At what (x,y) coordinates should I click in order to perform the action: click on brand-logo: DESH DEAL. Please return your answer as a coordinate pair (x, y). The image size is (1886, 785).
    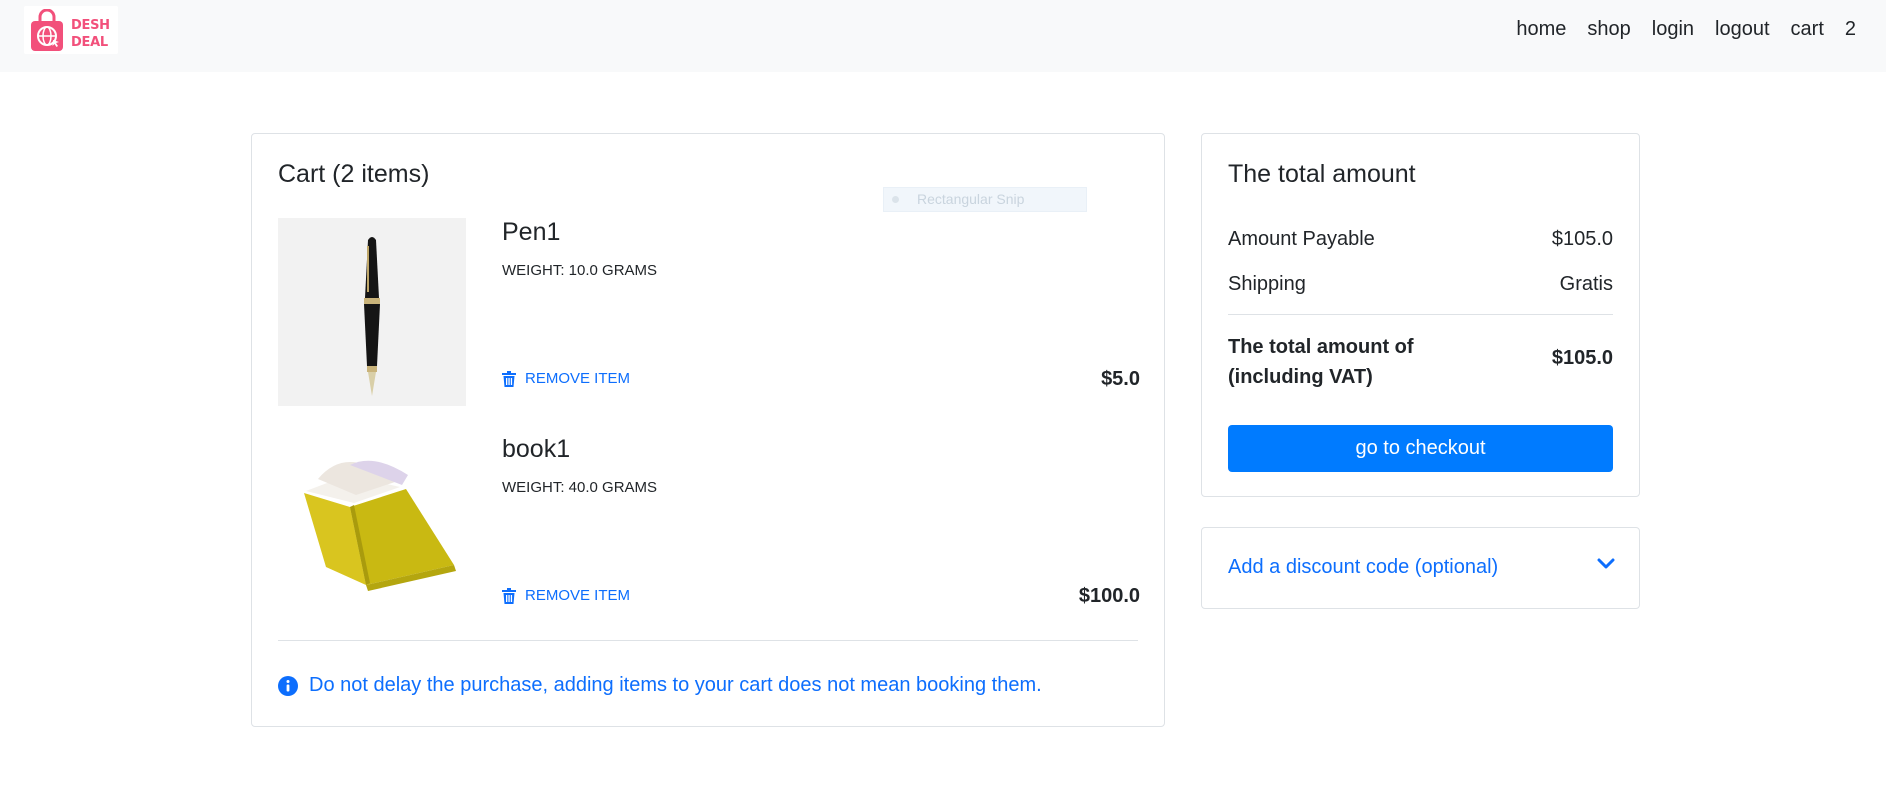
    Looking at the image, I should click on (71, 30).